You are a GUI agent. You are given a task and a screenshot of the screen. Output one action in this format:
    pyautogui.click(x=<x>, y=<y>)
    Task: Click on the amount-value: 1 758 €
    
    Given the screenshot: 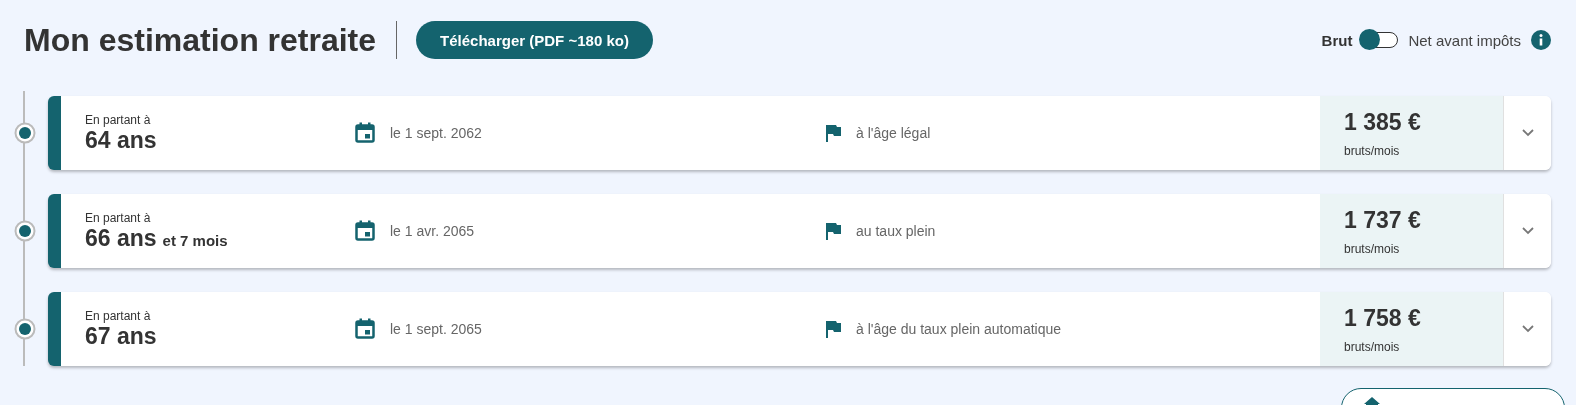 What is the action you would take?
    pyautogui.click(x=1383, y=318)
    